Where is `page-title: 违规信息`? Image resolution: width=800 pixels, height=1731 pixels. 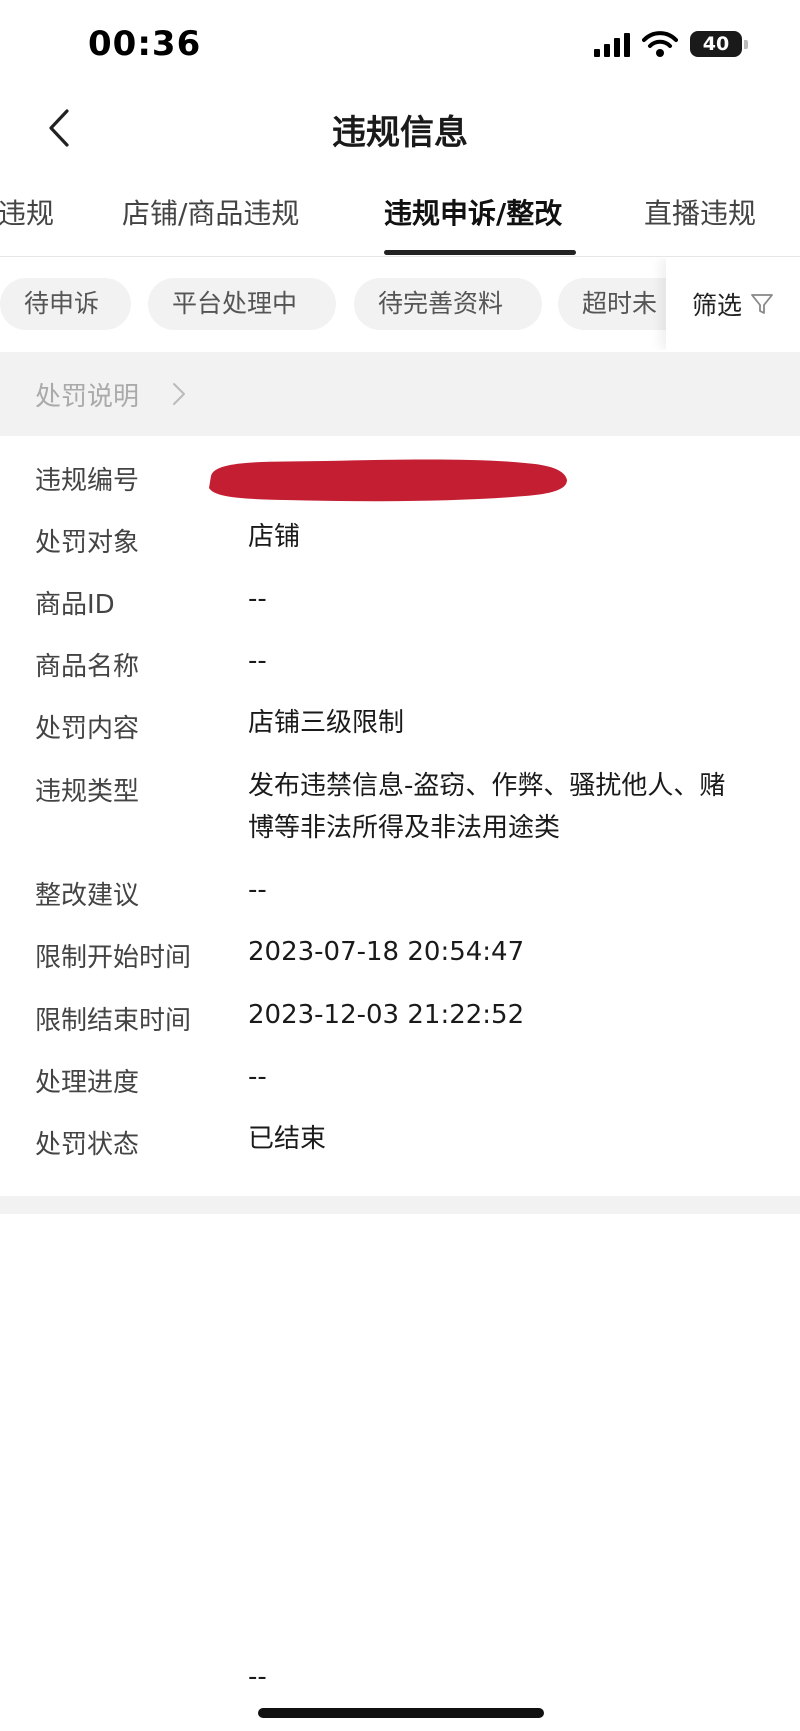 page-title: 违规信息 is located at coordinates (400, 133).